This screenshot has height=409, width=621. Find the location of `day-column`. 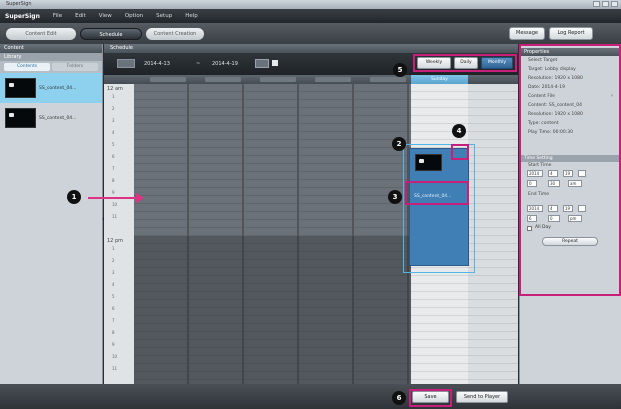

day-column is located at coordinates (493, 234).